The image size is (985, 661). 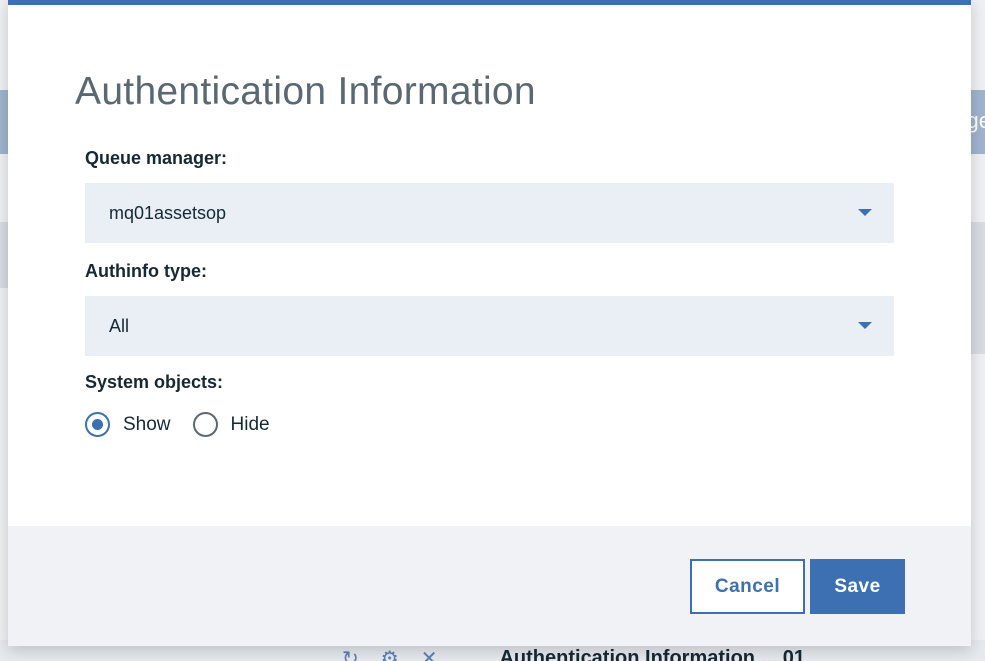 What do you see at coordinates (168, 212) in the screenshot?
I see `queue-manager-value: mq01assetsop` at bounding box center [168, 212].